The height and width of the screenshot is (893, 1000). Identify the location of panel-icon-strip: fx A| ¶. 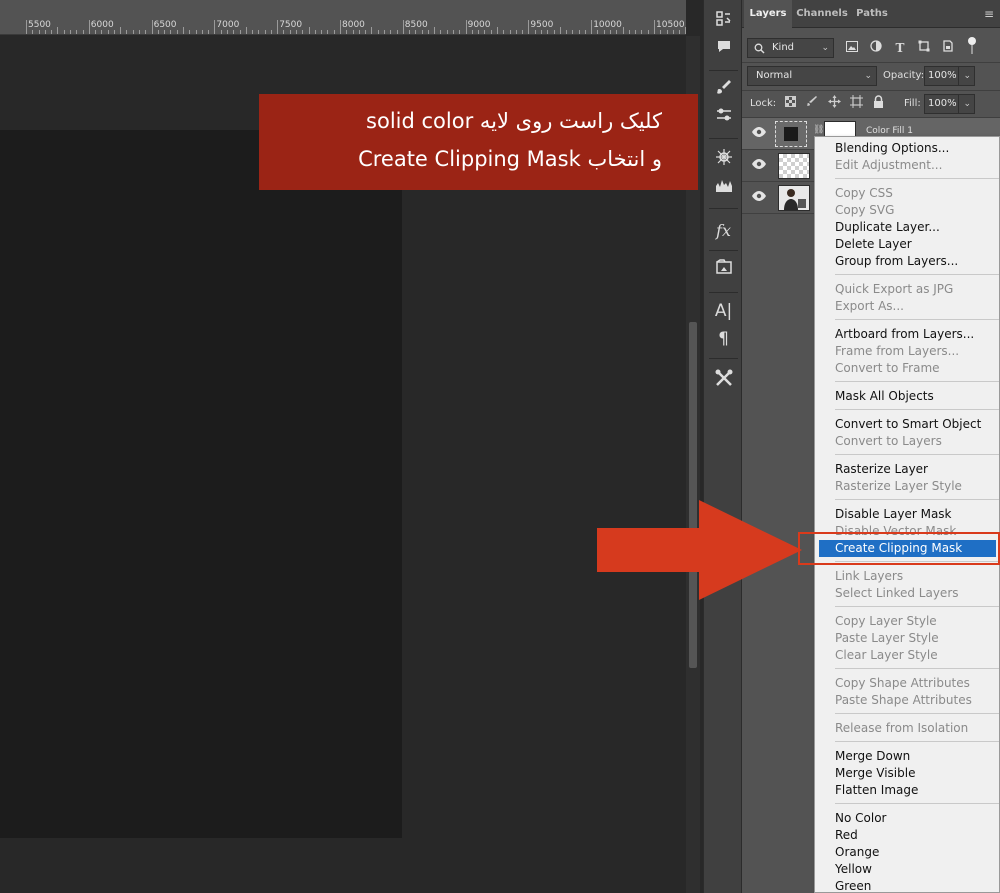
(722, 446).